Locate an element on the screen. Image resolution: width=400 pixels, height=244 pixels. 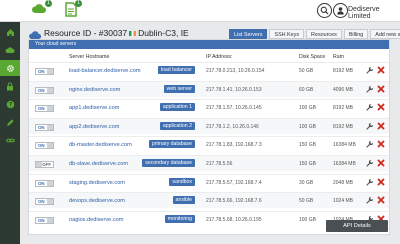
sidebar-item-help: ? is located at coordinates (10, 104).